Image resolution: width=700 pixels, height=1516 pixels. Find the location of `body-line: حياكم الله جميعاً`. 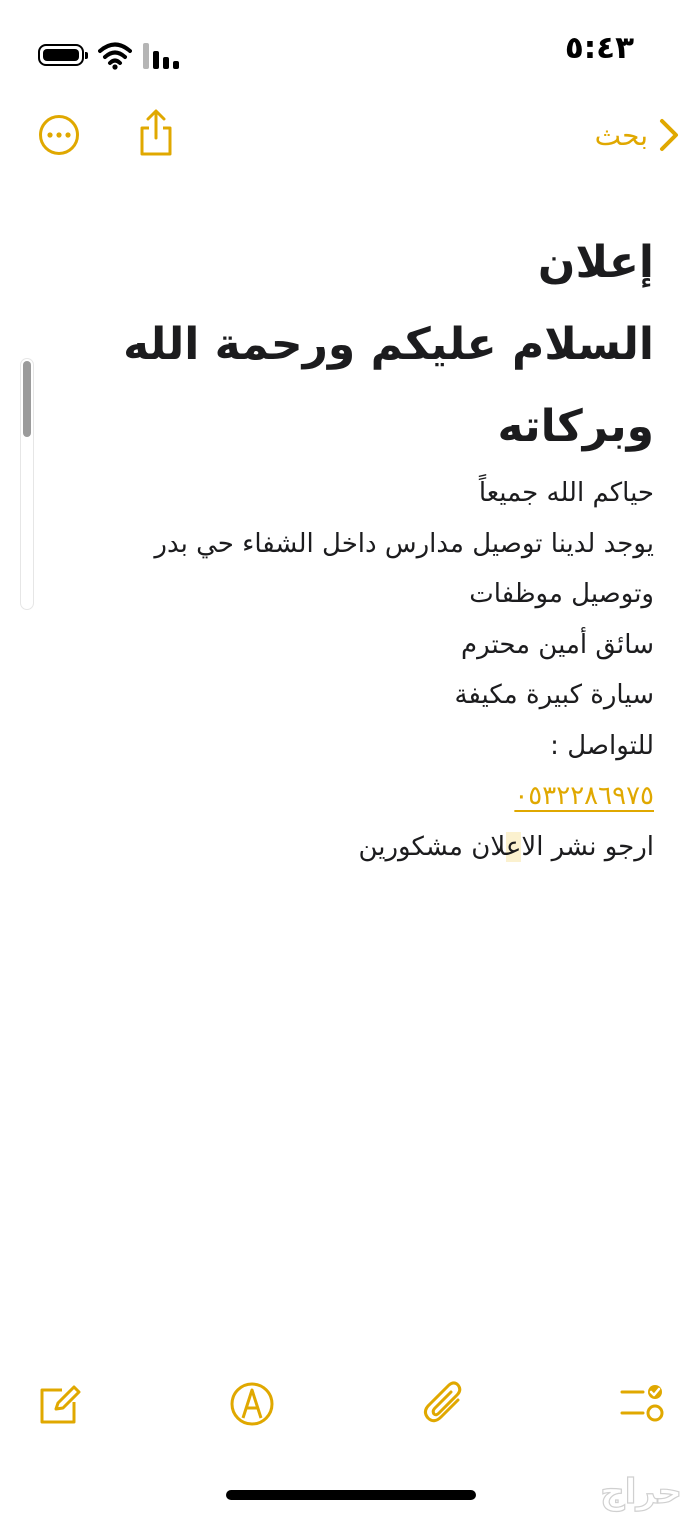

body-line: حياكم الله جميعاً is located at coordinates (566, 493).